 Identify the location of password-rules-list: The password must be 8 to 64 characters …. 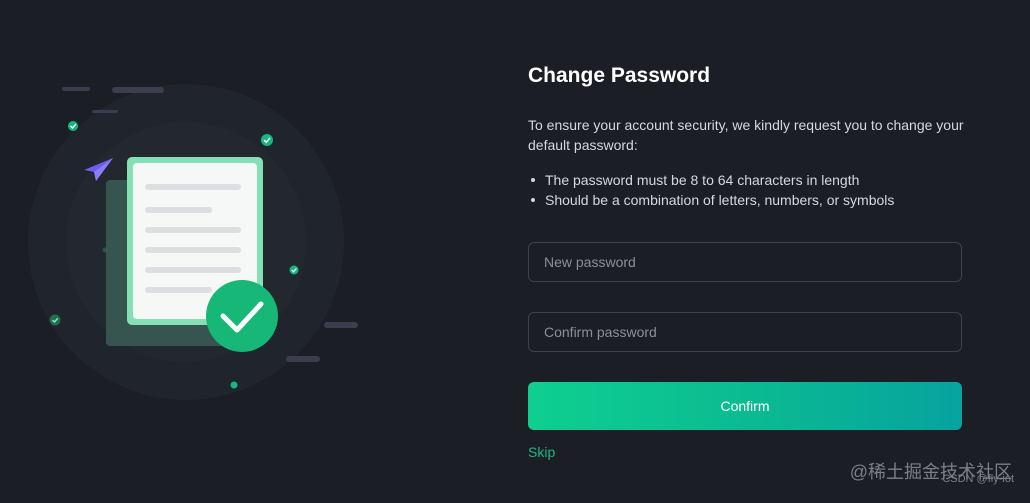
(711, 190).